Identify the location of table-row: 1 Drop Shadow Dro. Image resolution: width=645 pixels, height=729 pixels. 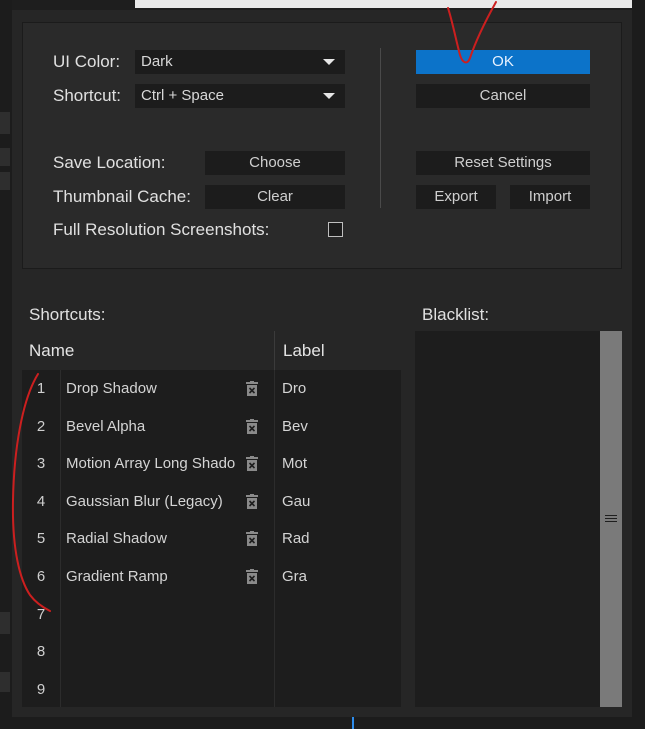
(211, 389).